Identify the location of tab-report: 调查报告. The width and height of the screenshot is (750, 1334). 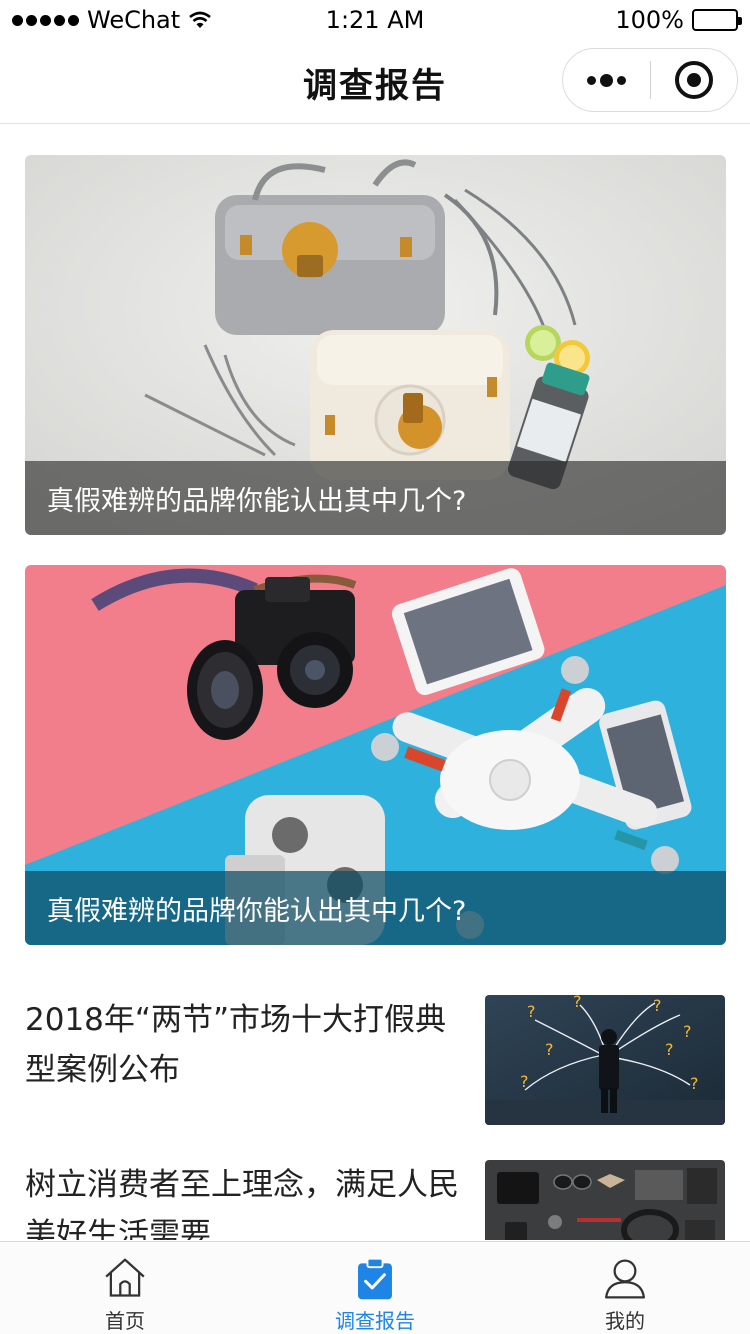
(375, 1288).